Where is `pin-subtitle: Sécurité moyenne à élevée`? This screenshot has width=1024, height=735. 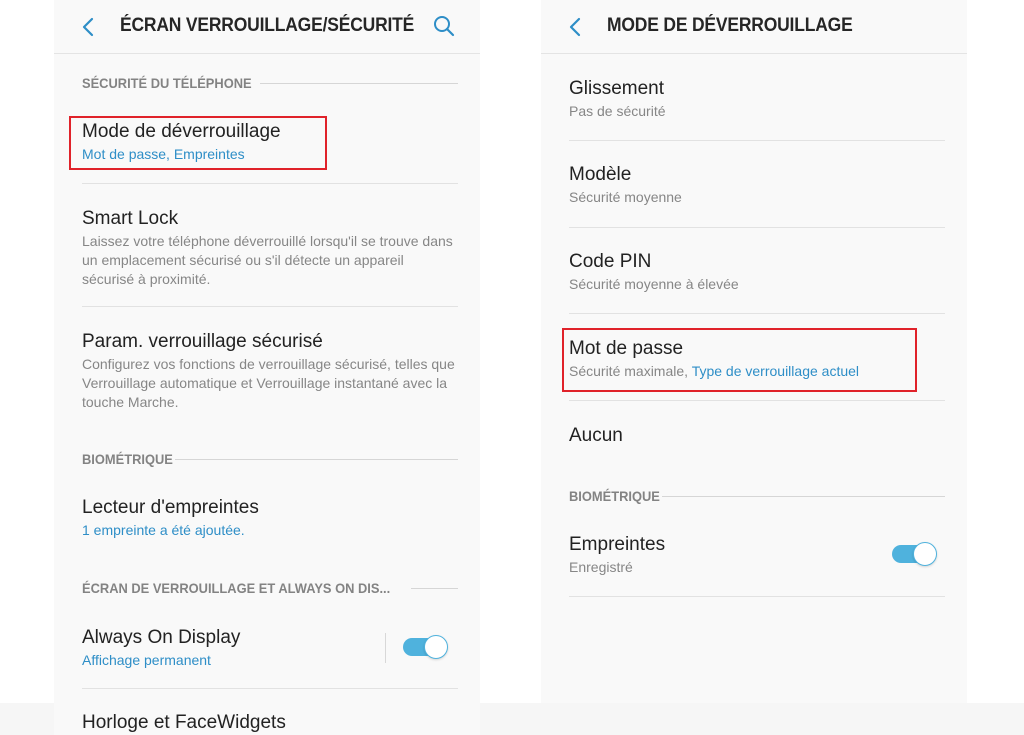
pin-subtitle: Sécurité moyenne à élevée is located at coordinates (654, 284).